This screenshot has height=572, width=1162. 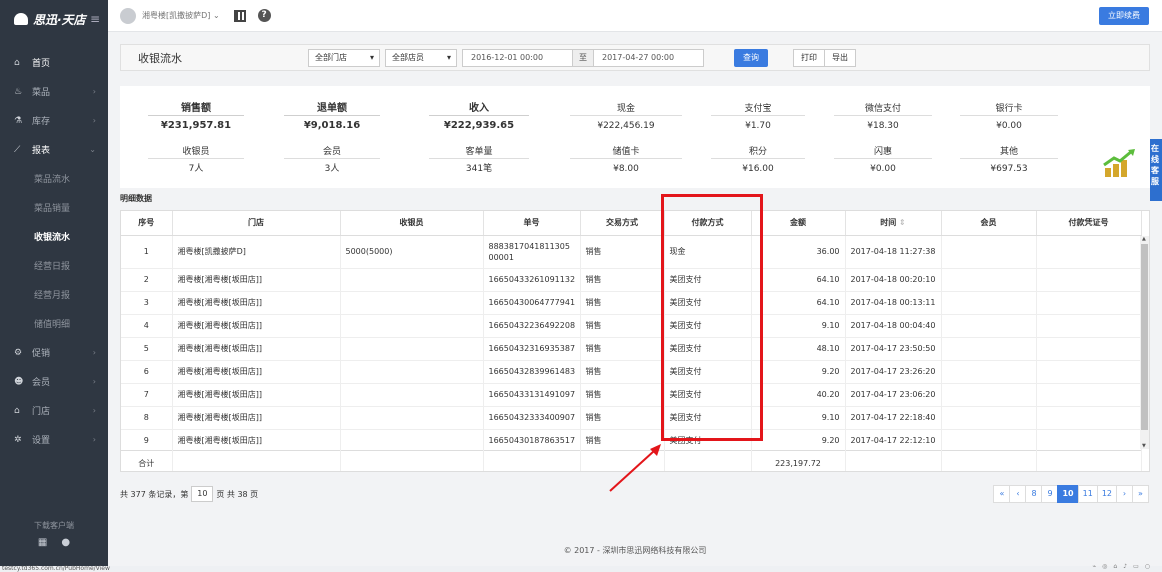 What do you see at coordinates (54, 381) in the screenshot?
I see `sidebar-item-members: ☻ 会员 ›` at bounding box center [54, 381].